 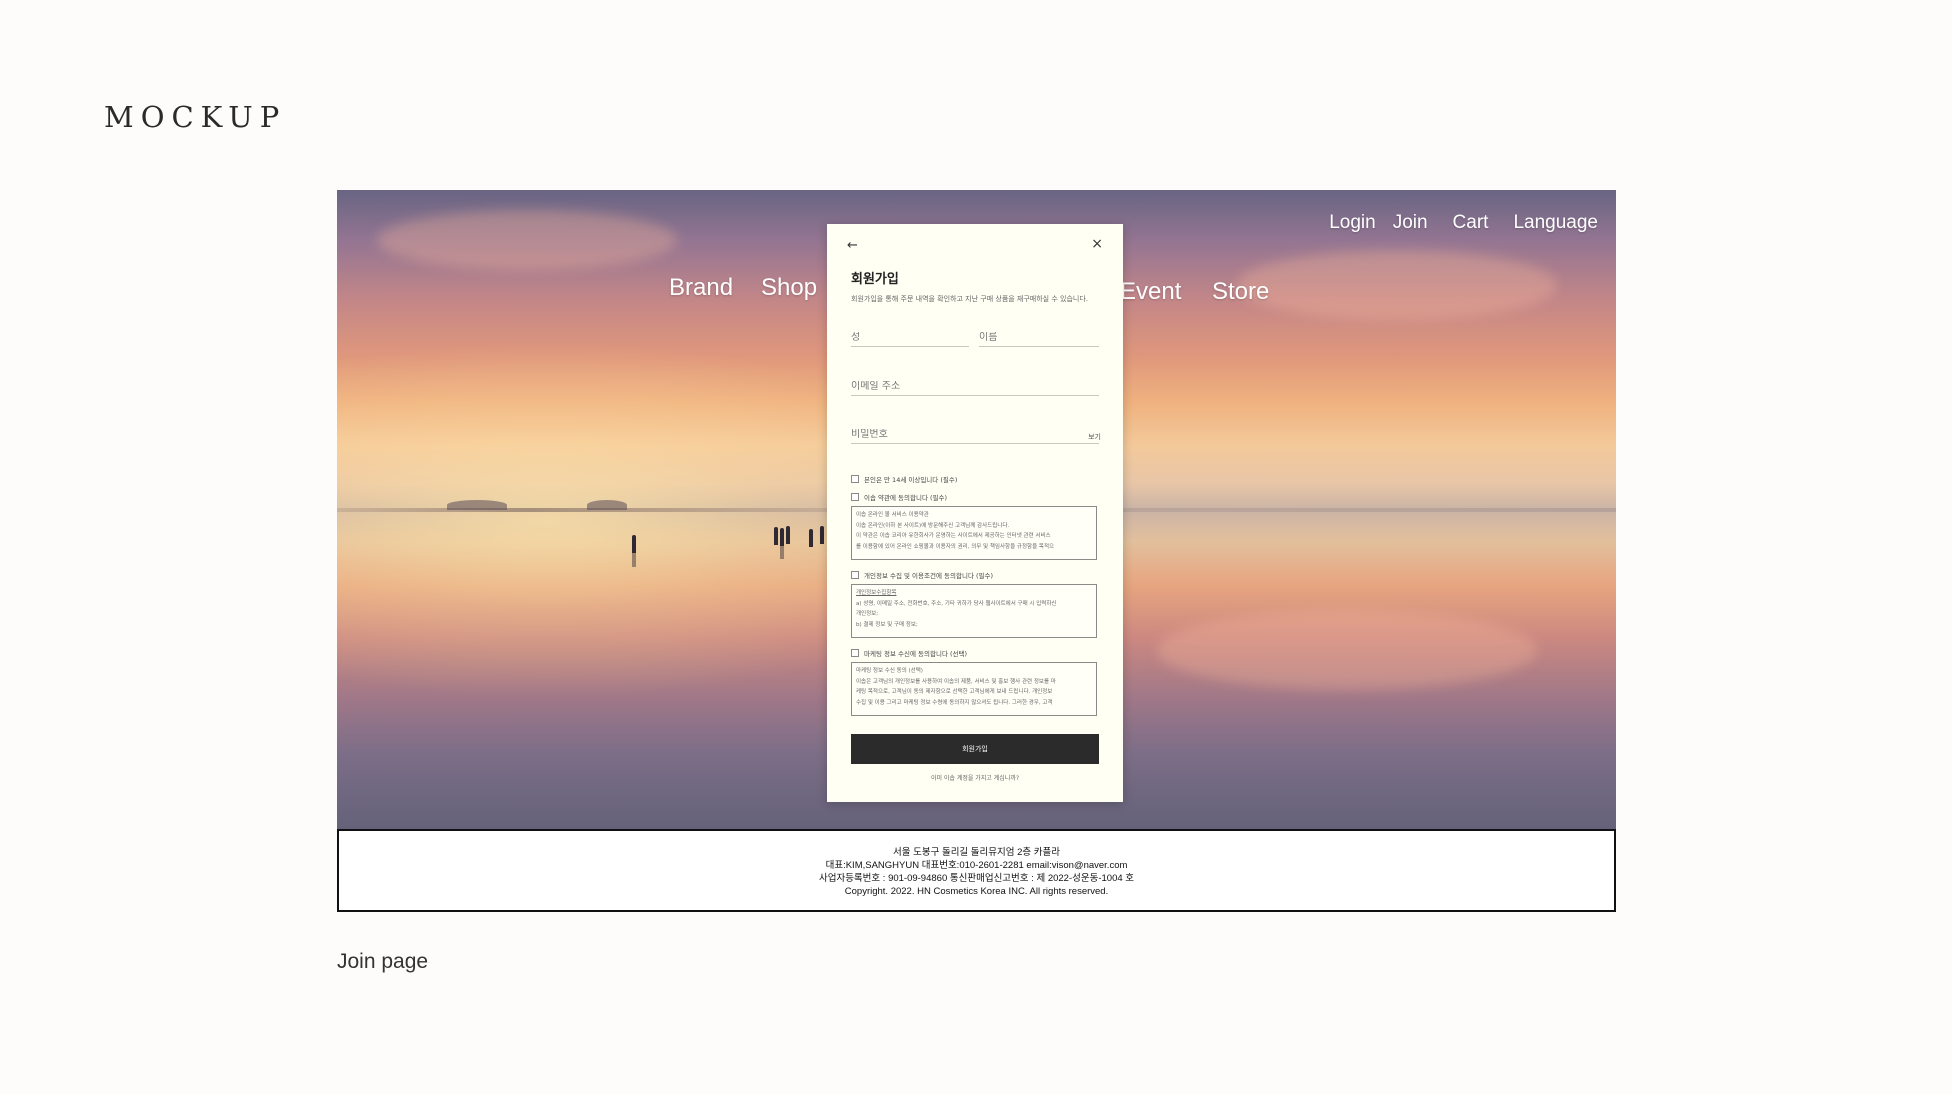 I want to click on footer-address: 서울 도봉구 돌리길 돌리뮤지엄 2층 카플라, so click(x=976, y=852).